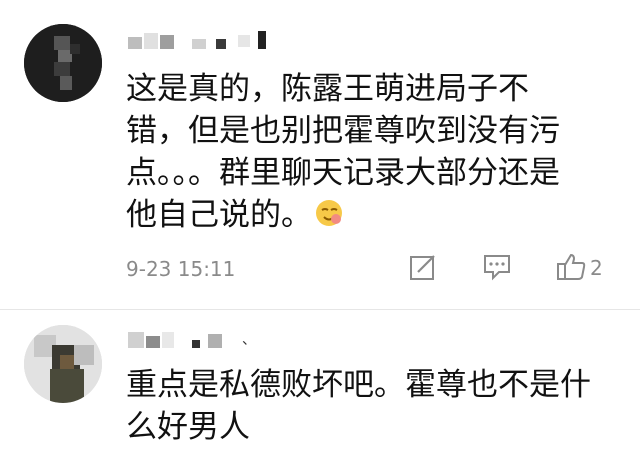  What do you see at coordinates (571, 266) in the screenshot?
I see `thumbs-up-icon` at bounding box center [571, 266].